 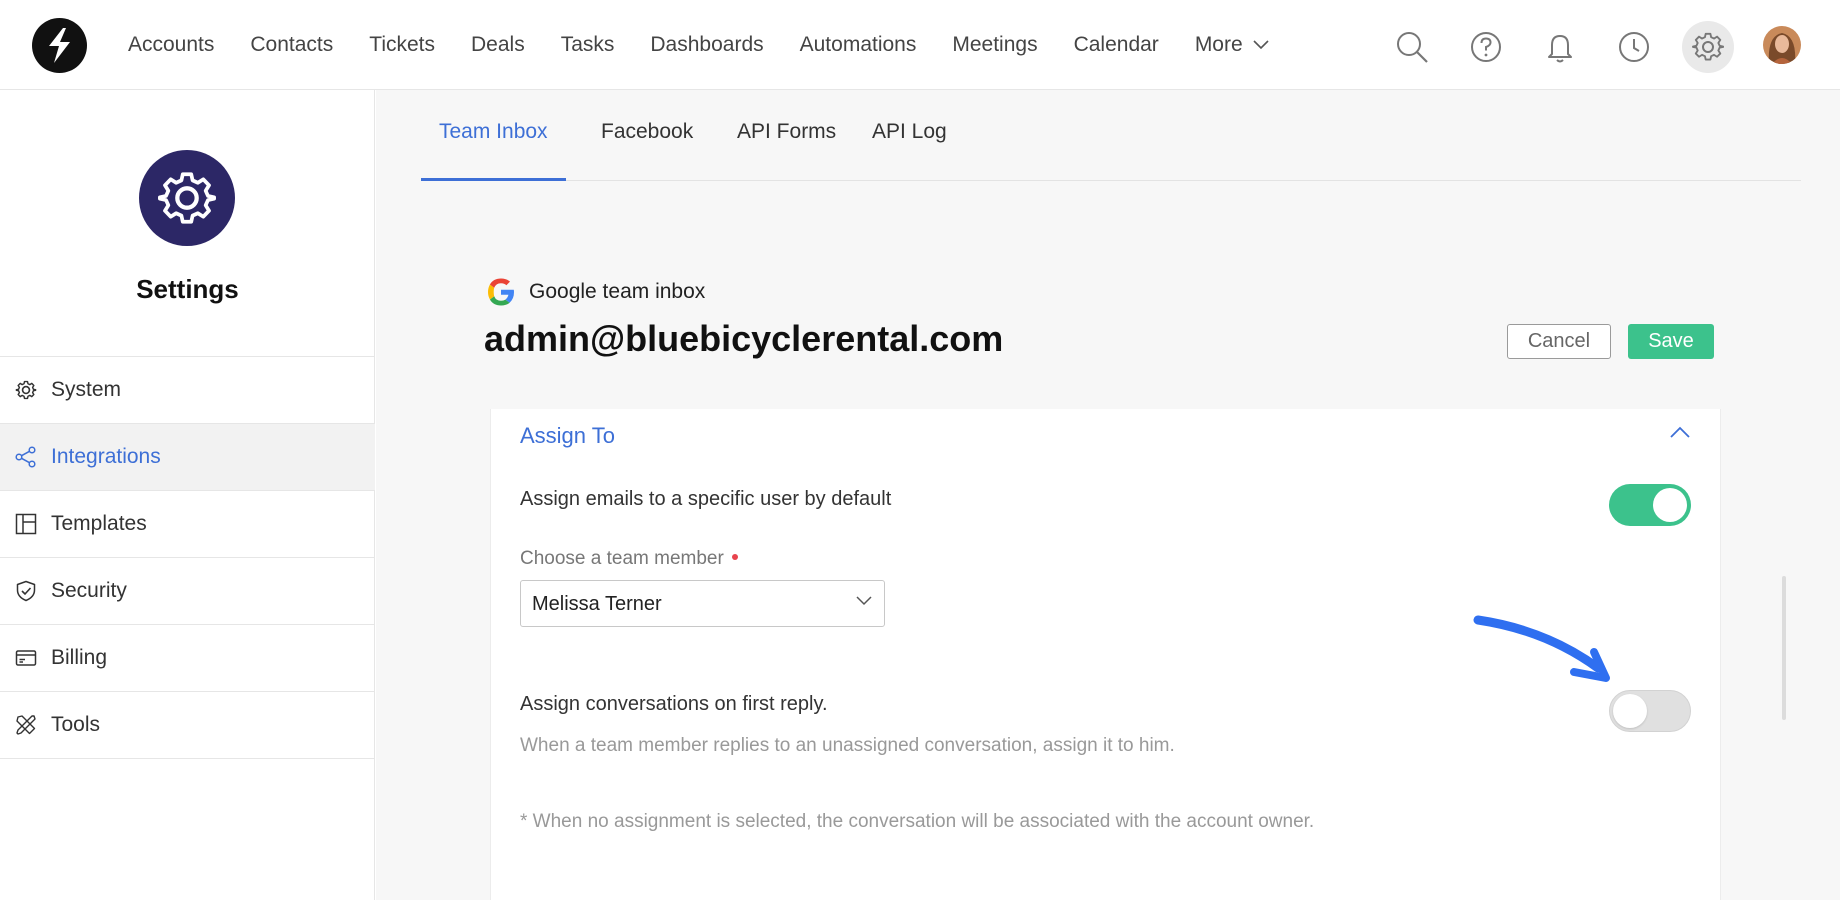 I want to click on sidebar-item-security: Security, so click(x=187, y=591).